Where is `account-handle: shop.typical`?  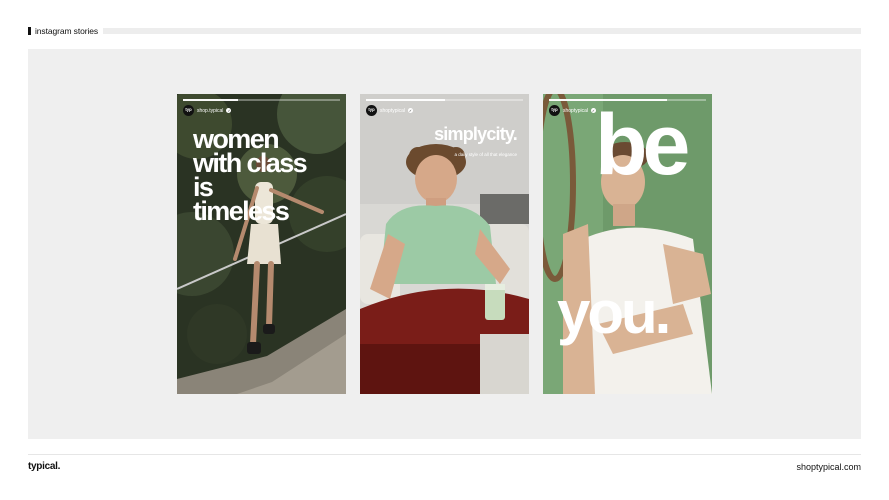
account-handle: shop.typical is located at coordinates (210, 110).